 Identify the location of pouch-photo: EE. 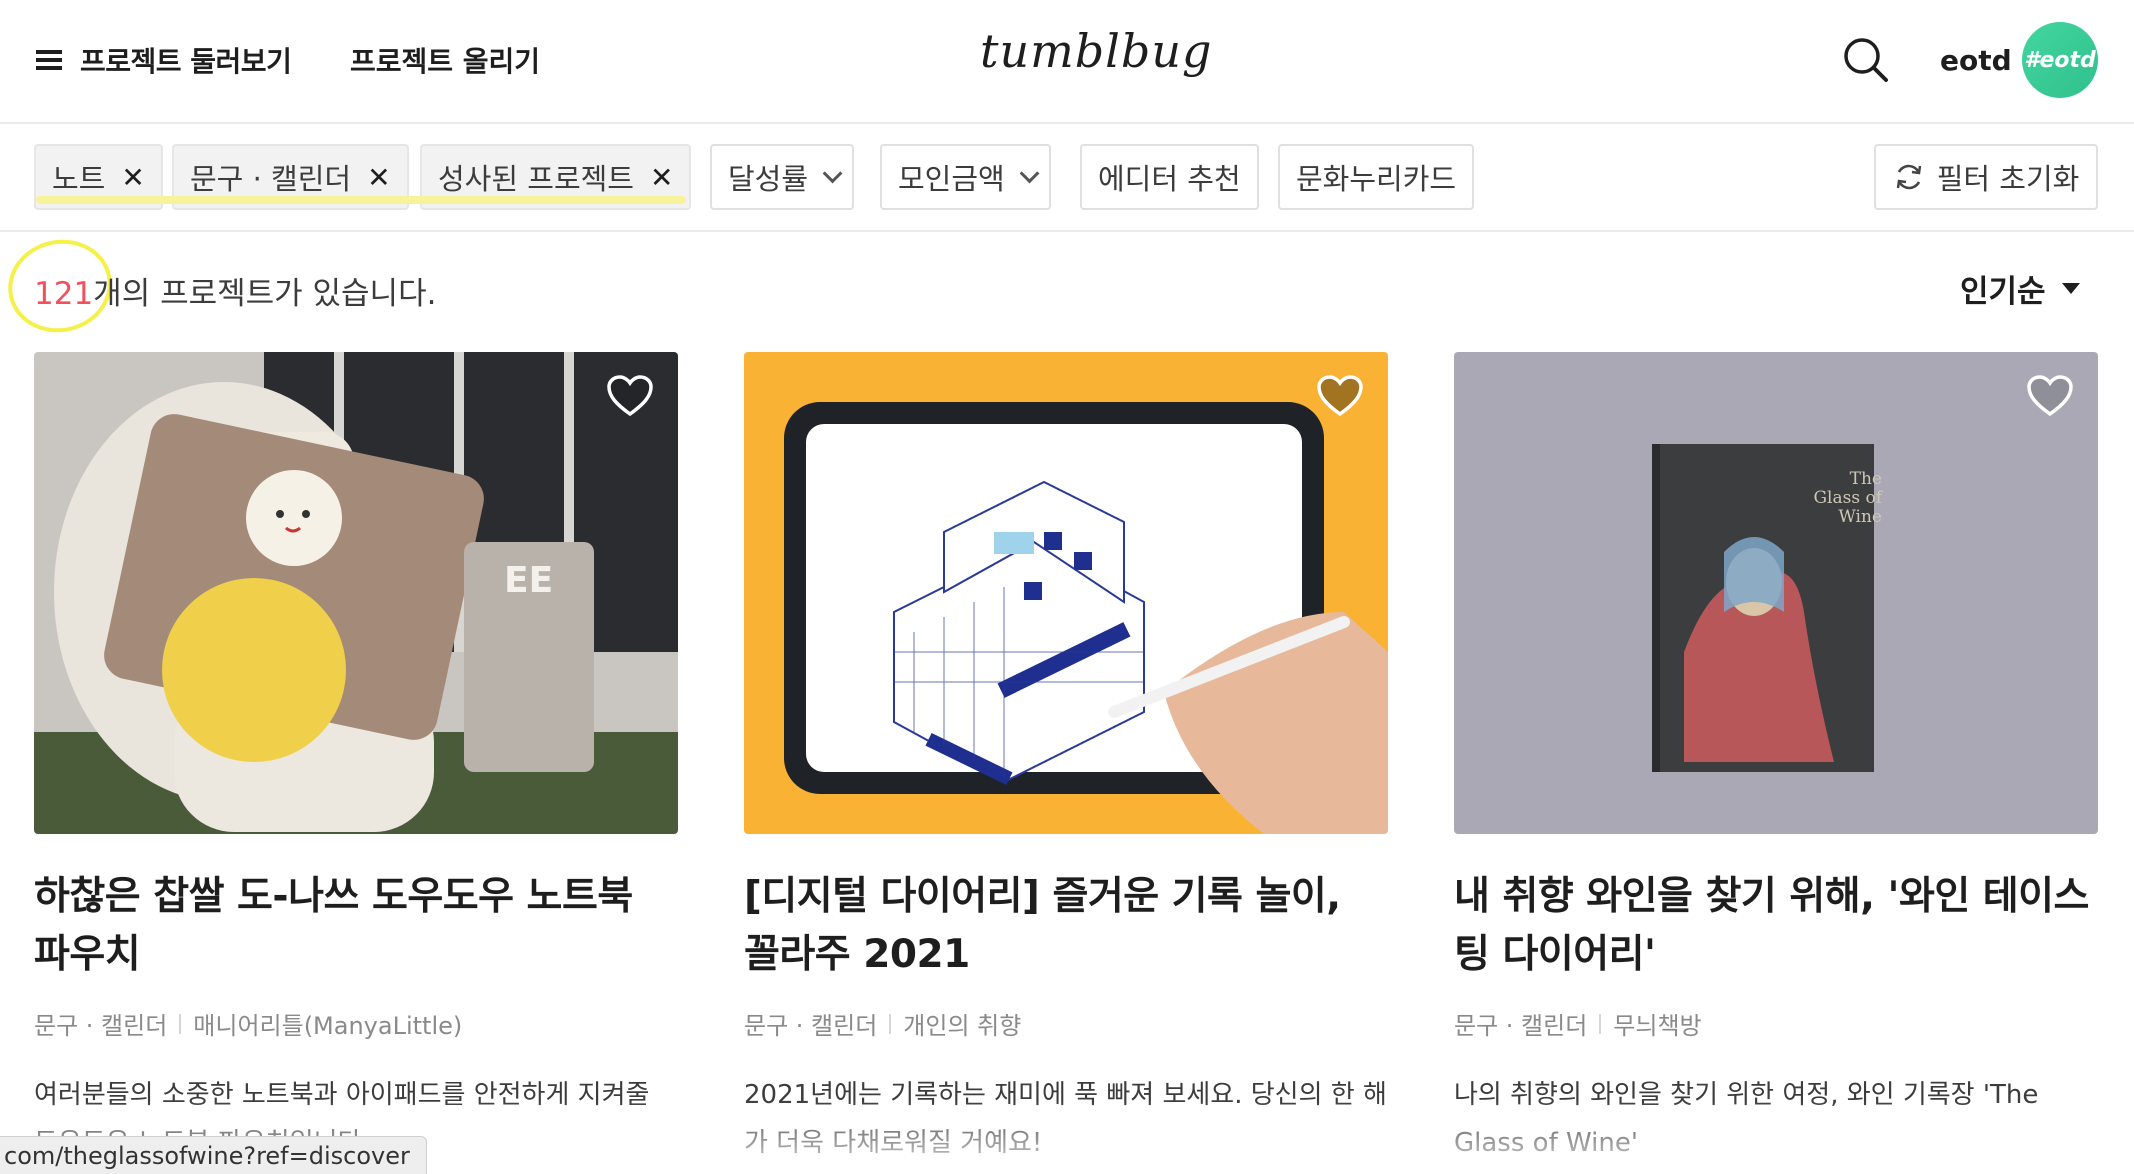
(356, 593).